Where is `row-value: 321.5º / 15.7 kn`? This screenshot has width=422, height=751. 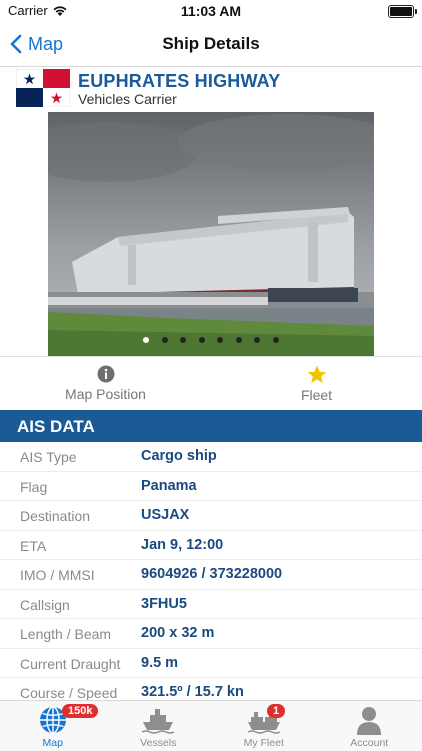
row-value: 321.5º / 15.7 kn is located at coordinates (192, 692).